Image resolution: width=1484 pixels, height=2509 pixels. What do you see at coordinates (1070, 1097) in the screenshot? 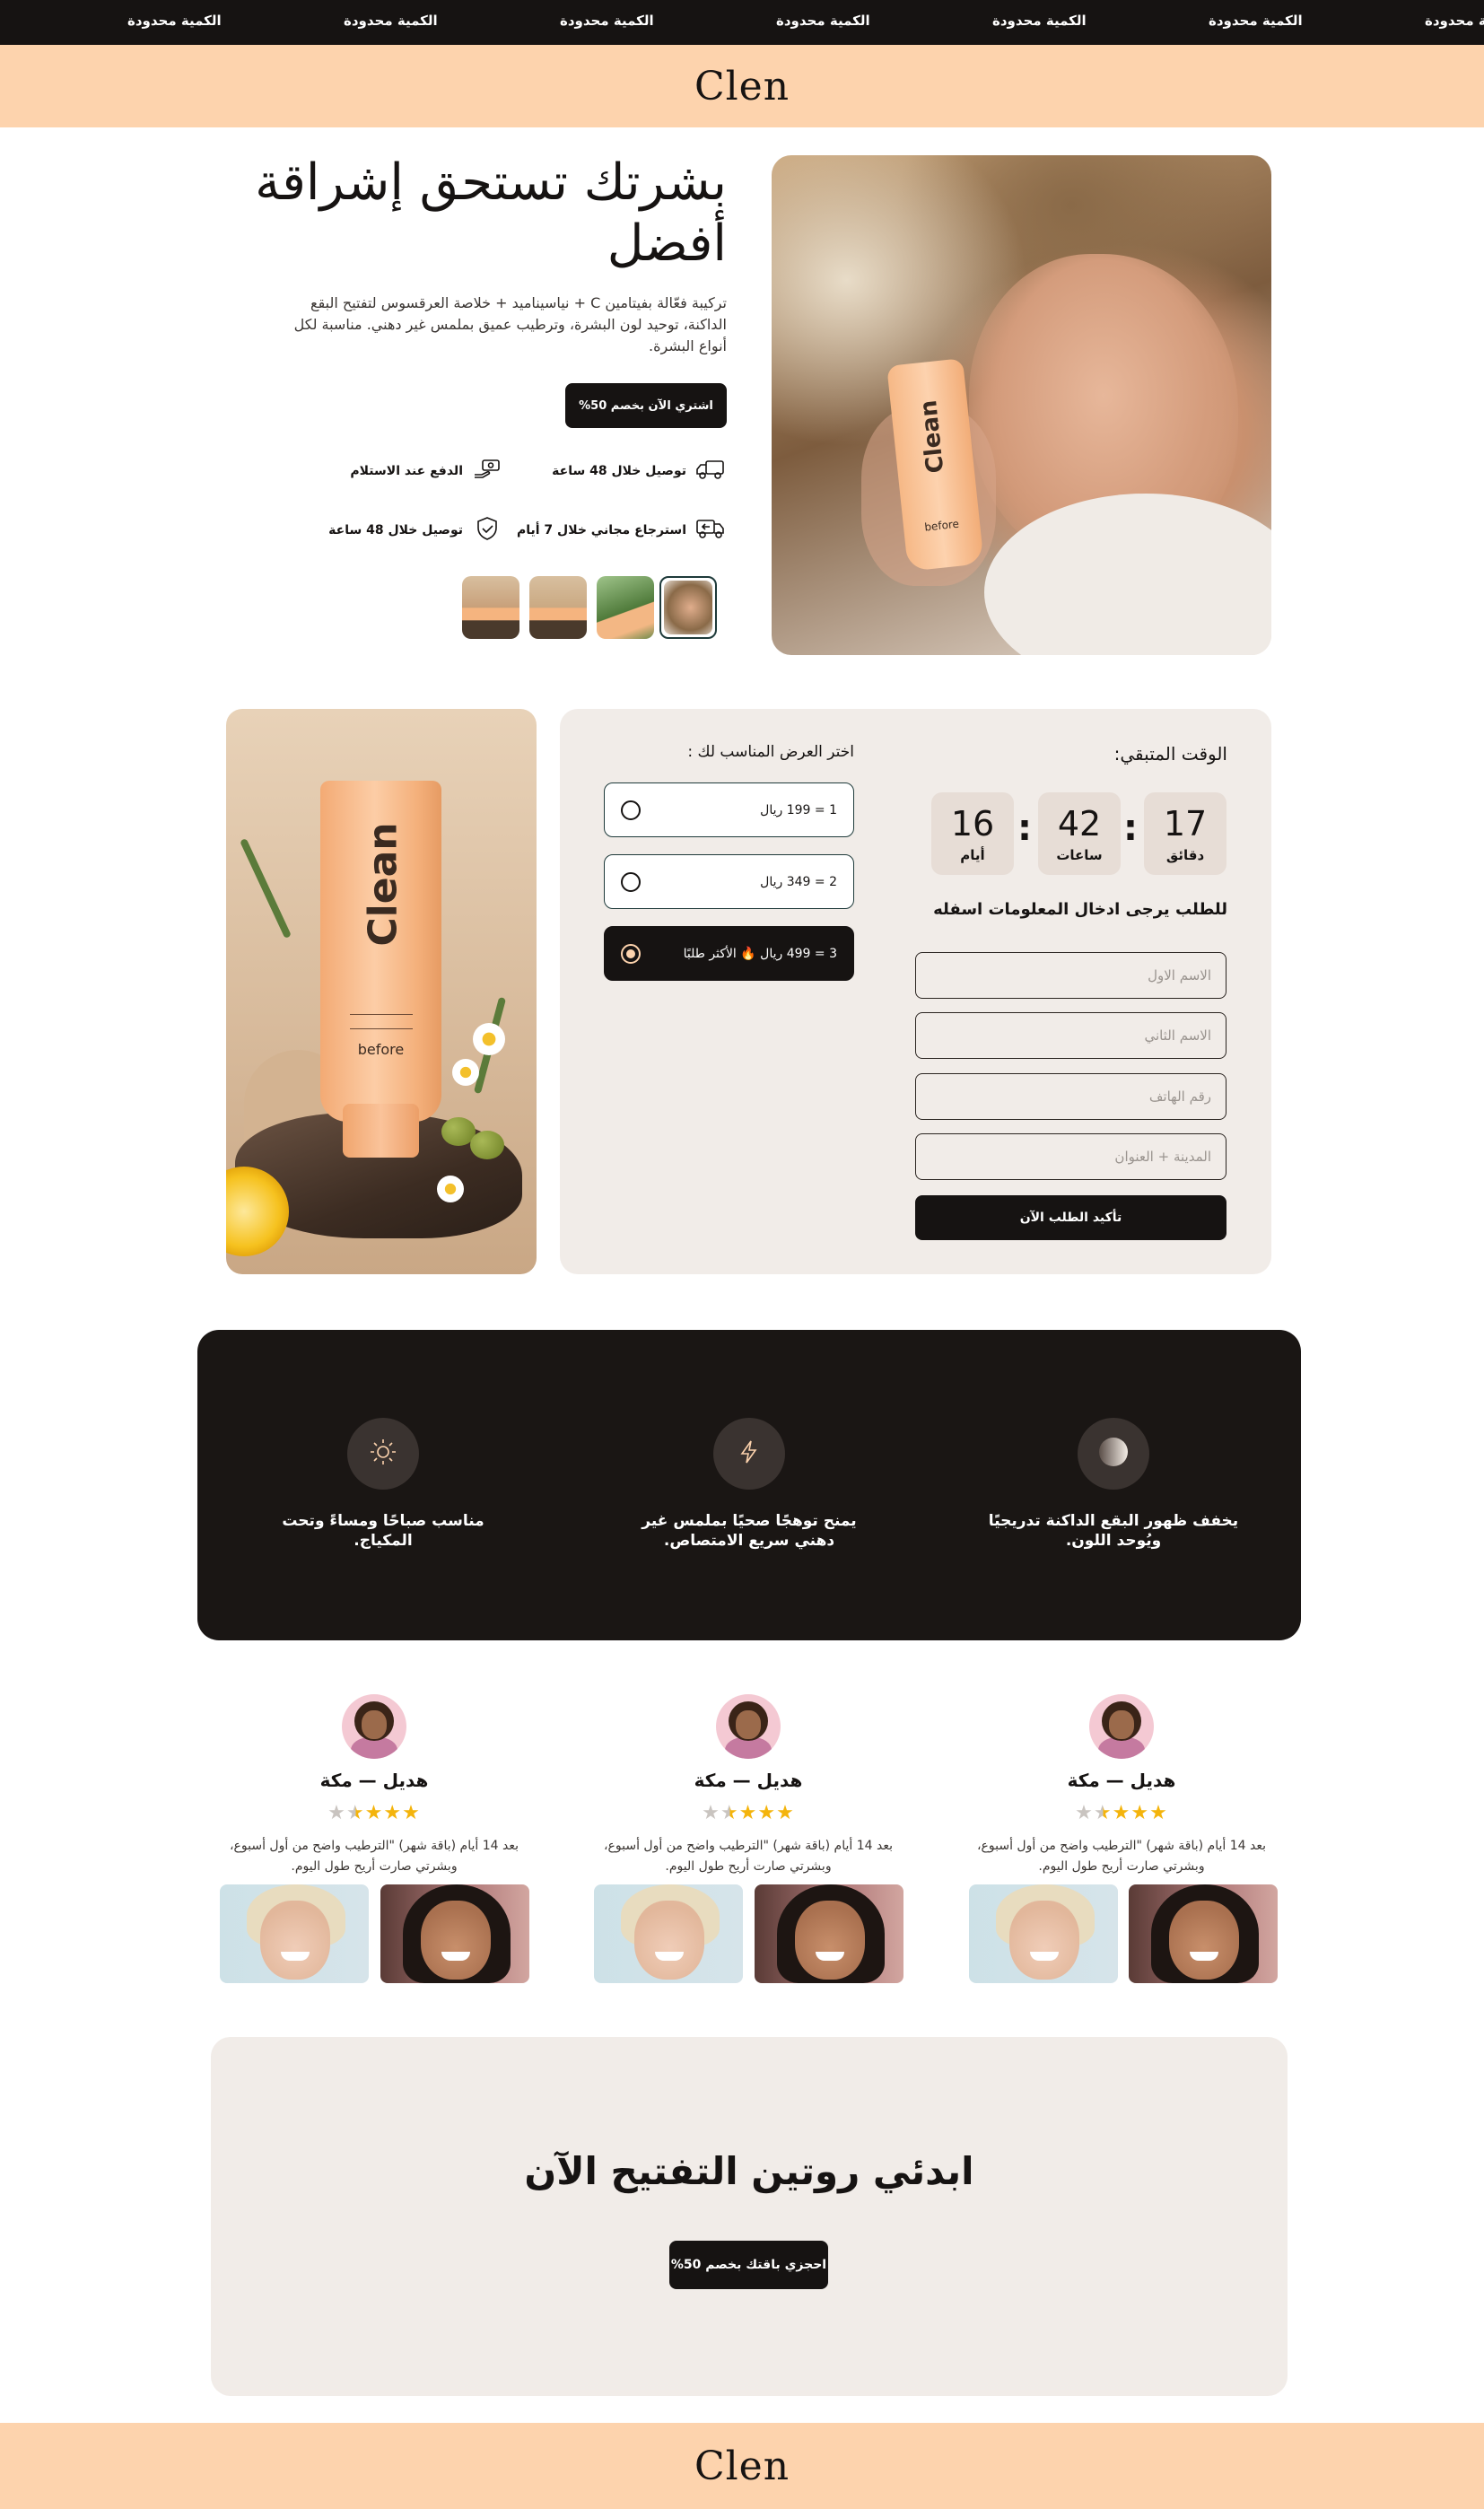
I see `phone-field` at bounding box center [1070, 1097].